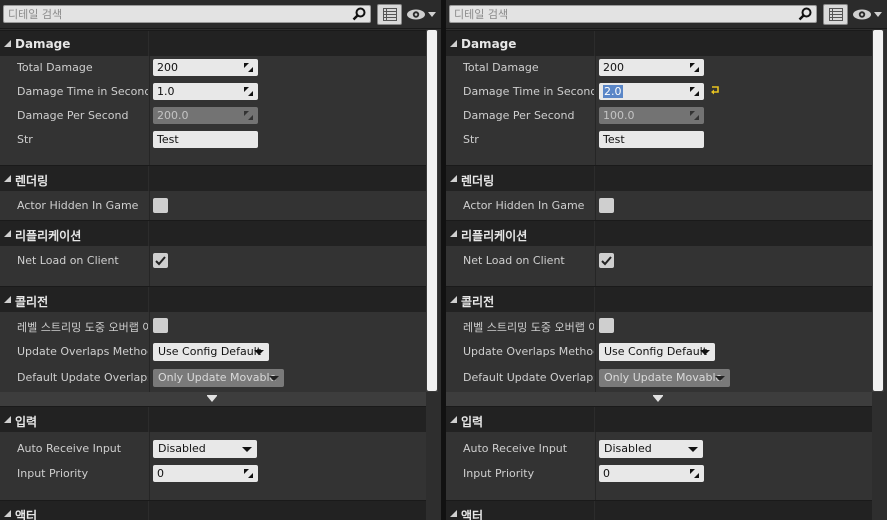 The height and width of the screenshot is (520, 887). Describe the element at coordinates (82, 377) in the screenshot. I see `property-label: Default Update Overlaps M` at that location.